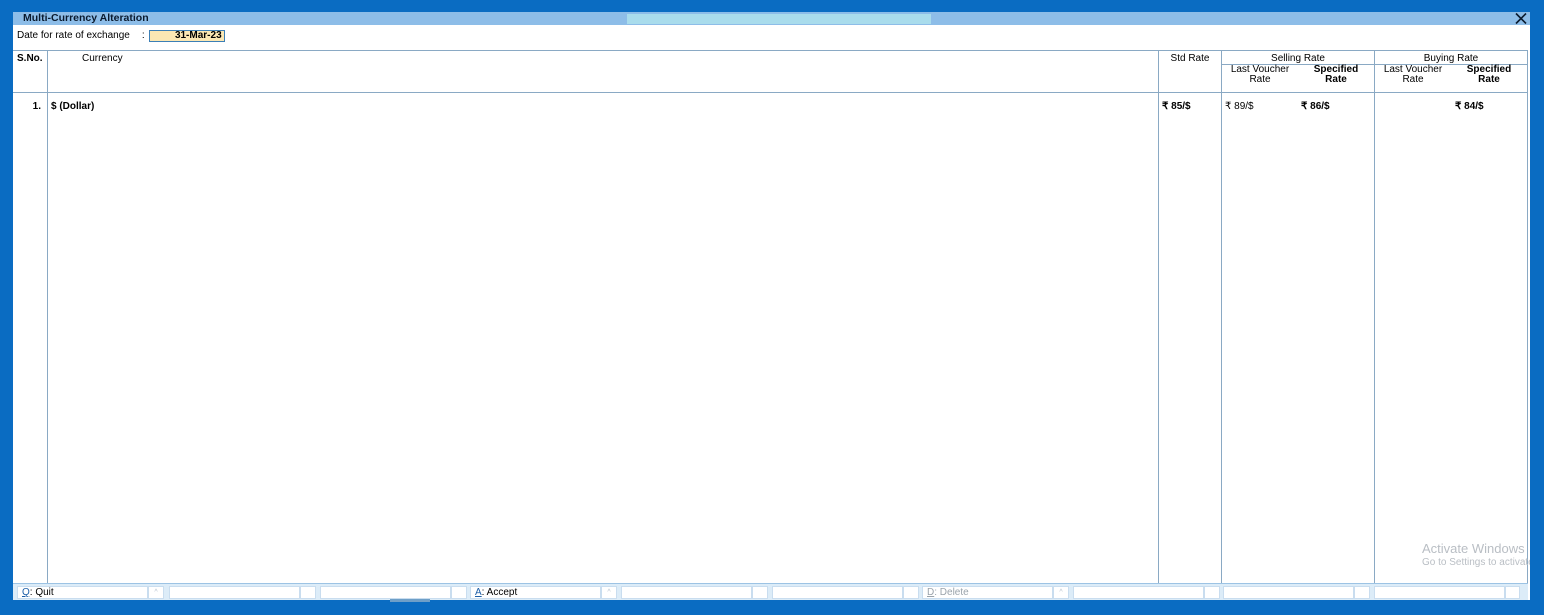  What do you see at coordinates (102, 58) in the screenshot?
I see `header-currency: Currency` at bounding box center [102, 58].